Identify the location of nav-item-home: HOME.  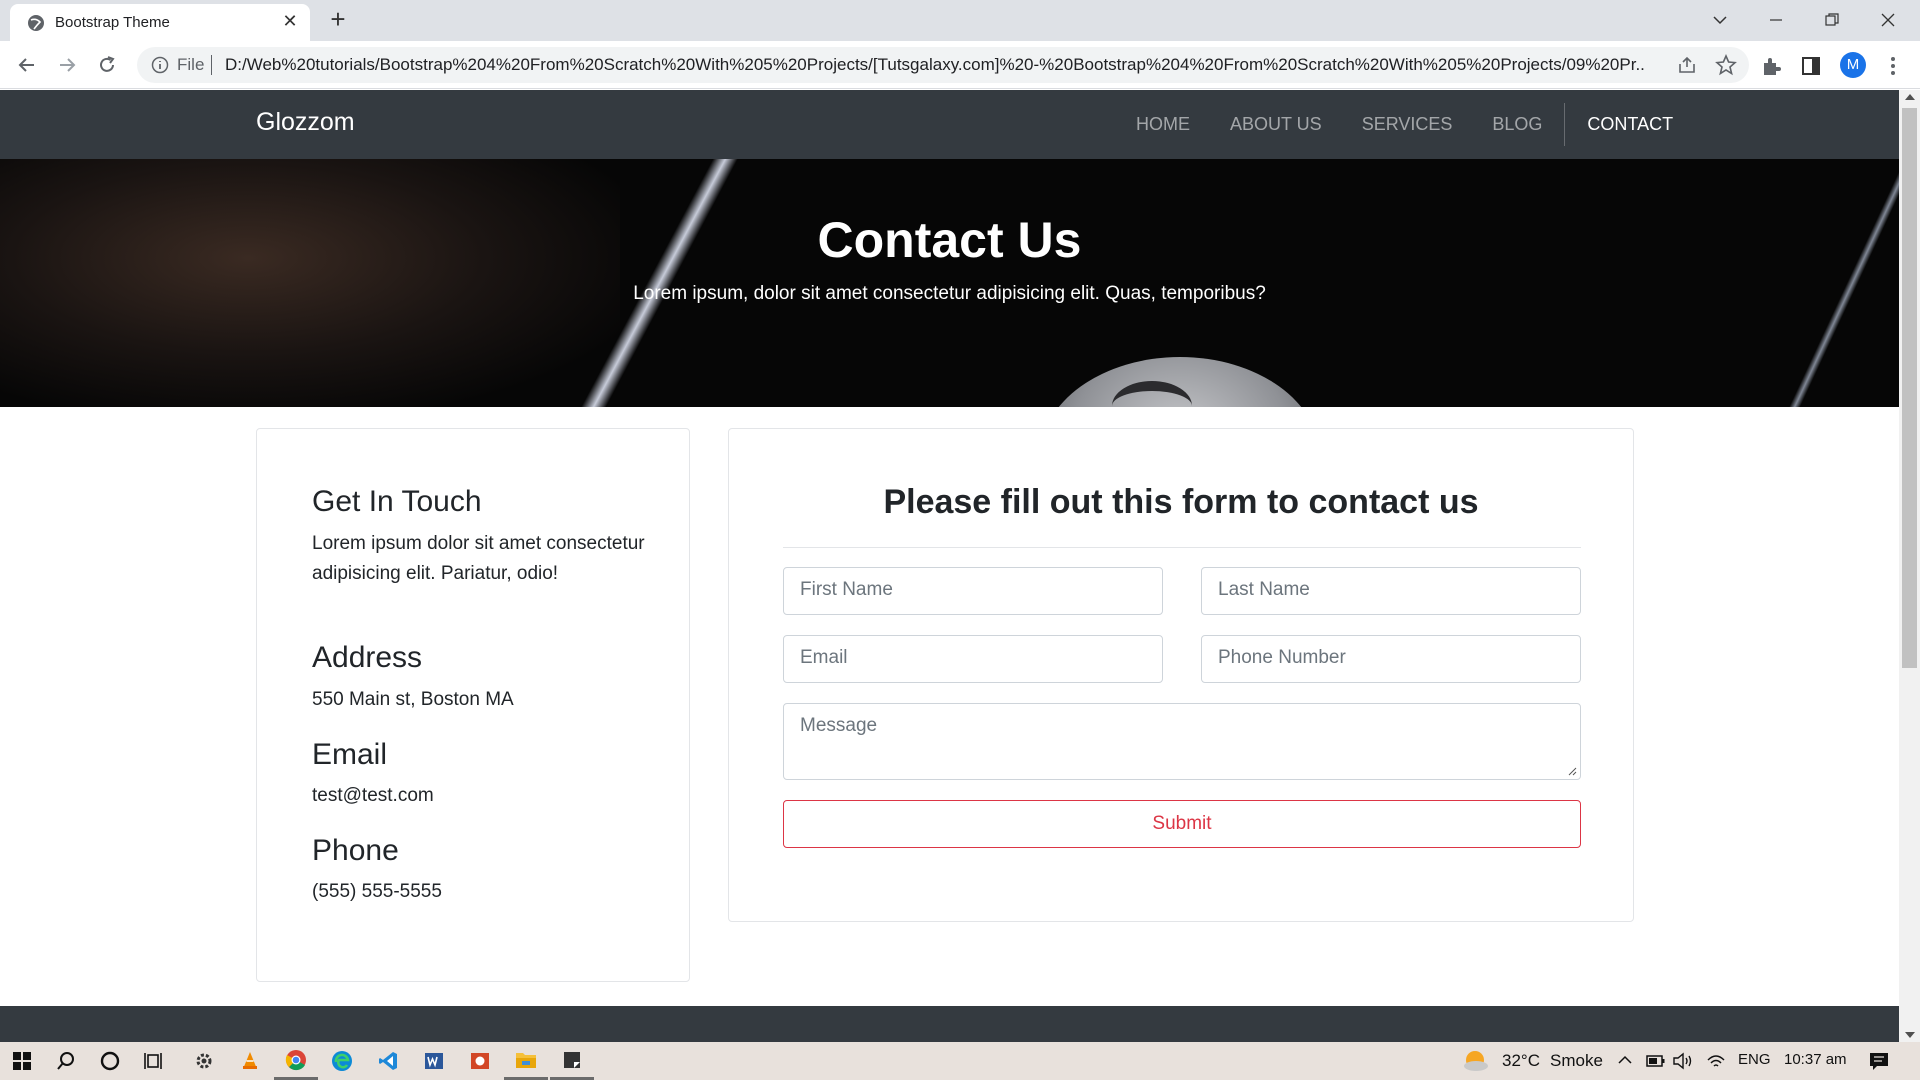
(1163, 124).